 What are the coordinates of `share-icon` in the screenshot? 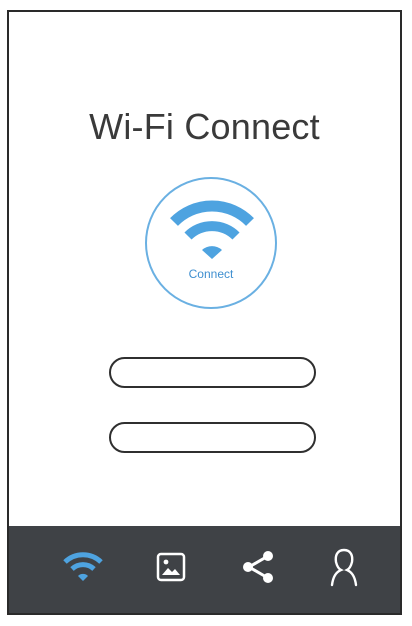 It's located at (258, 569).